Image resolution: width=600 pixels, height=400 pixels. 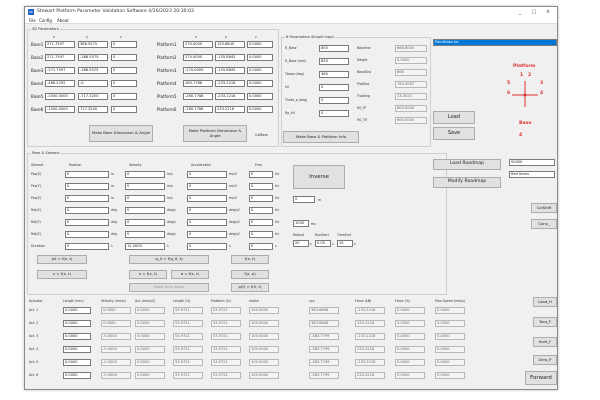 I want to click on roadmap-field-1: 00000, so click(x=532, y=162).